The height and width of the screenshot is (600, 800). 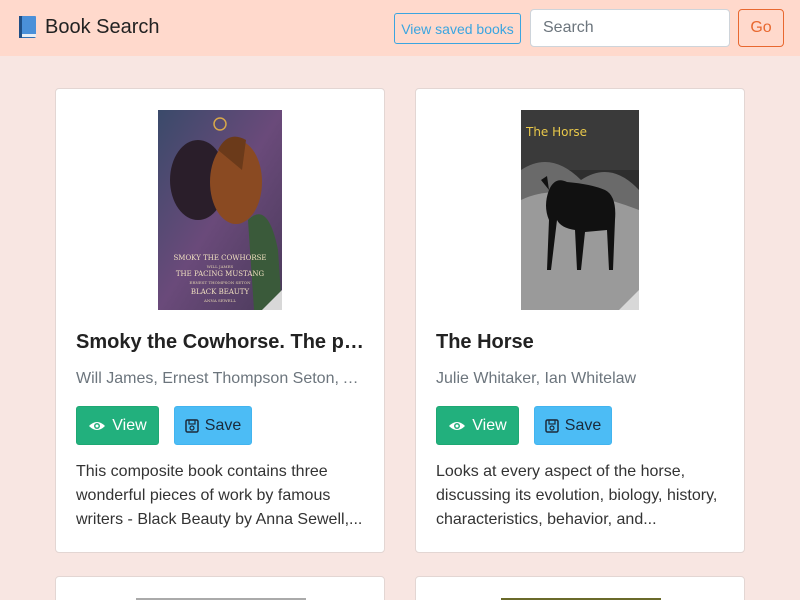 What do you see at coordinates (630, 28) in the screenshot?
I see `search-input` at bounding box center [630, 28].